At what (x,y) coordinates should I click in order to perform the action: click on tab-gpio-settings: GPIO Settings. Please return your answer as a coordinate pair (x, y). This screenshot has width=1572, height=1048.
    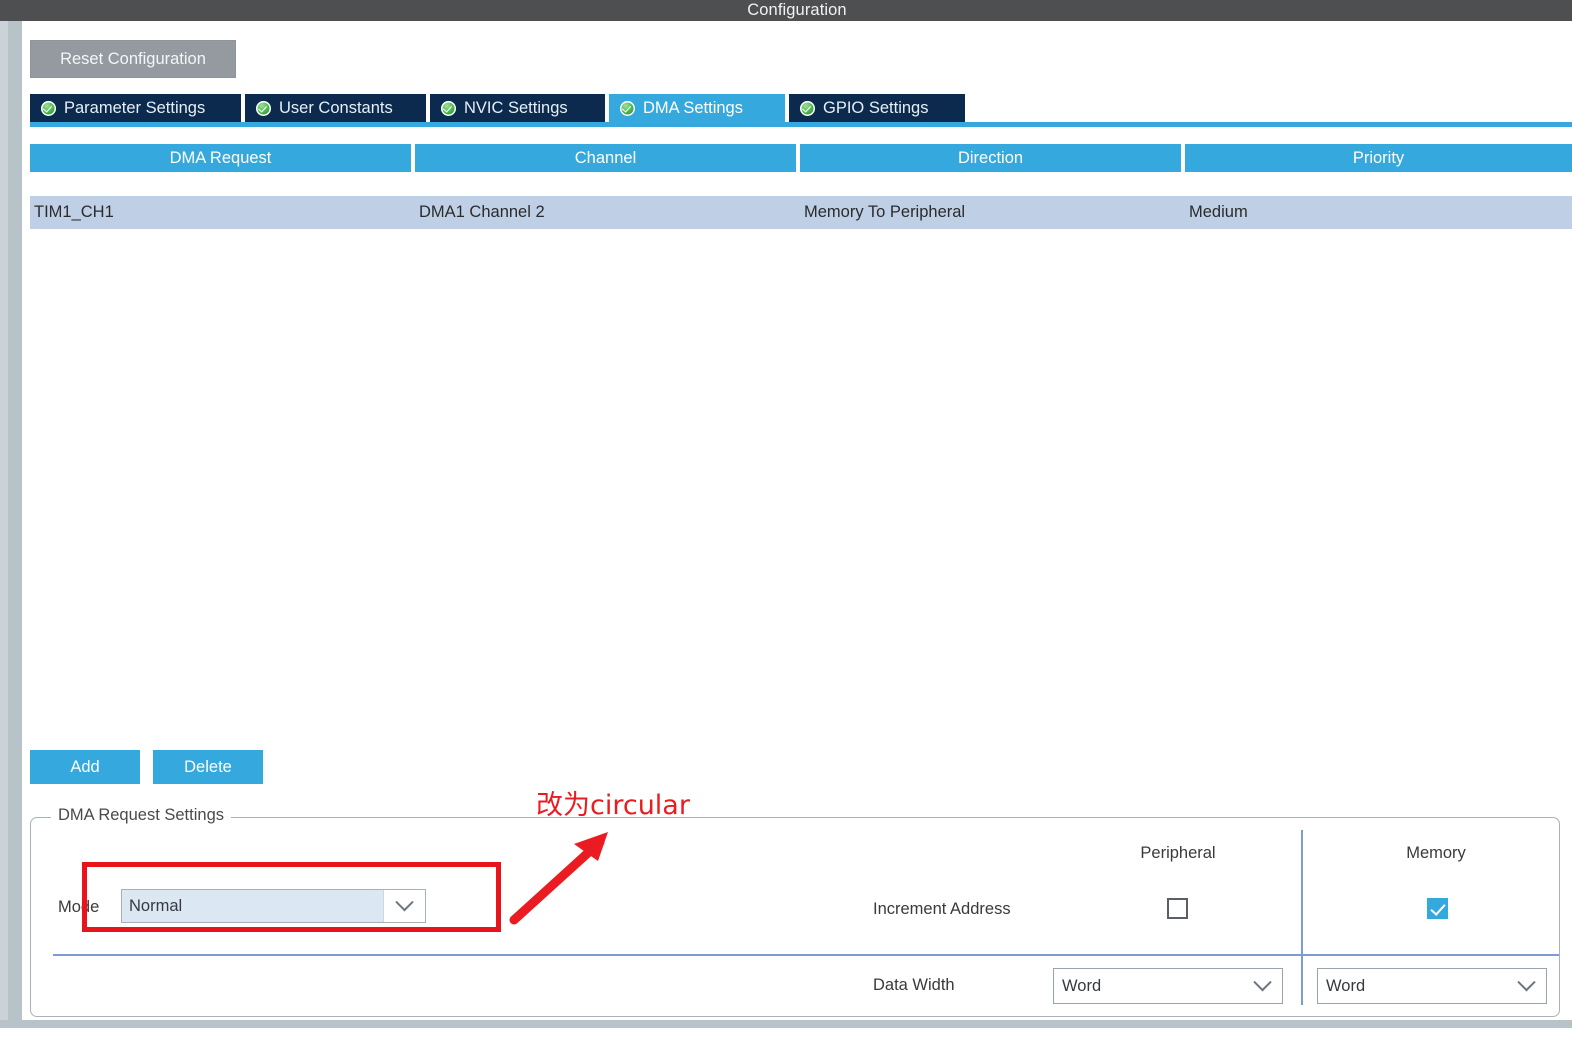
    Looking at the image, I should click on (877, 108).